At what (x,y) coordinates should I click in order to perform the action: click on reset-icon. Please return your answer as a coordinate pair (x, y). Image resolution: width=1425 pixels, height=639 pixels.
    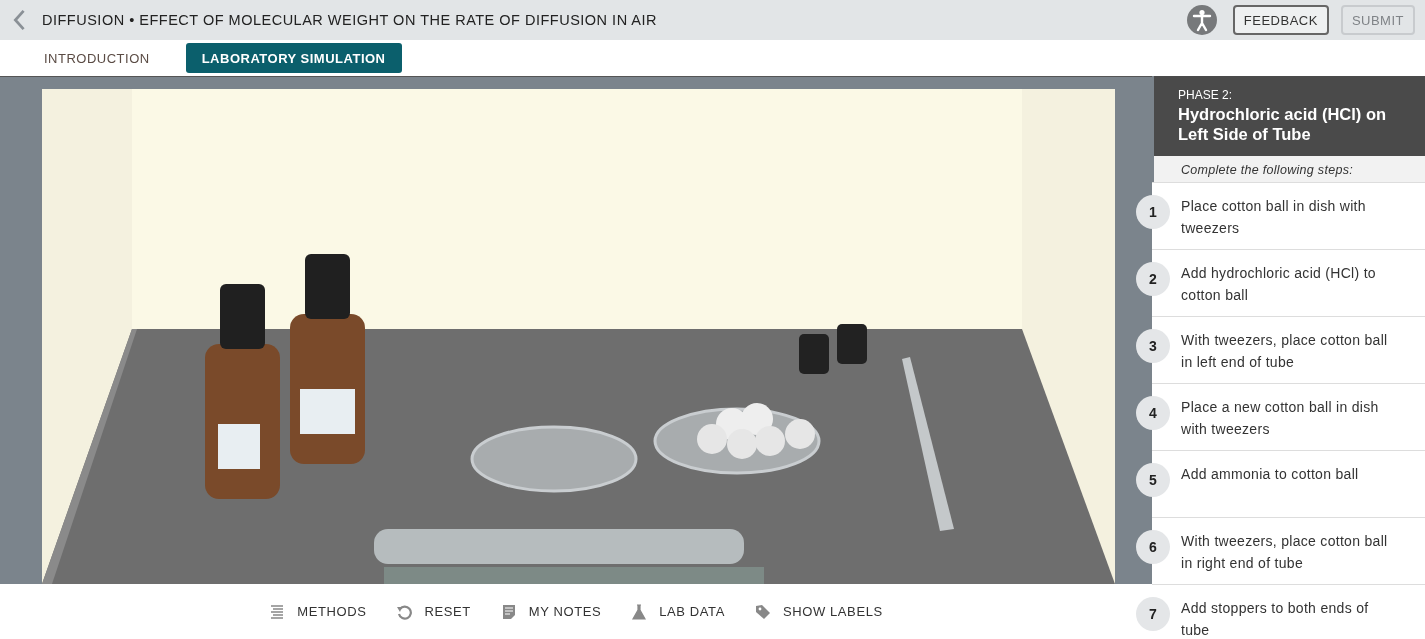
    Looking at the image, I should click on (404, 611).